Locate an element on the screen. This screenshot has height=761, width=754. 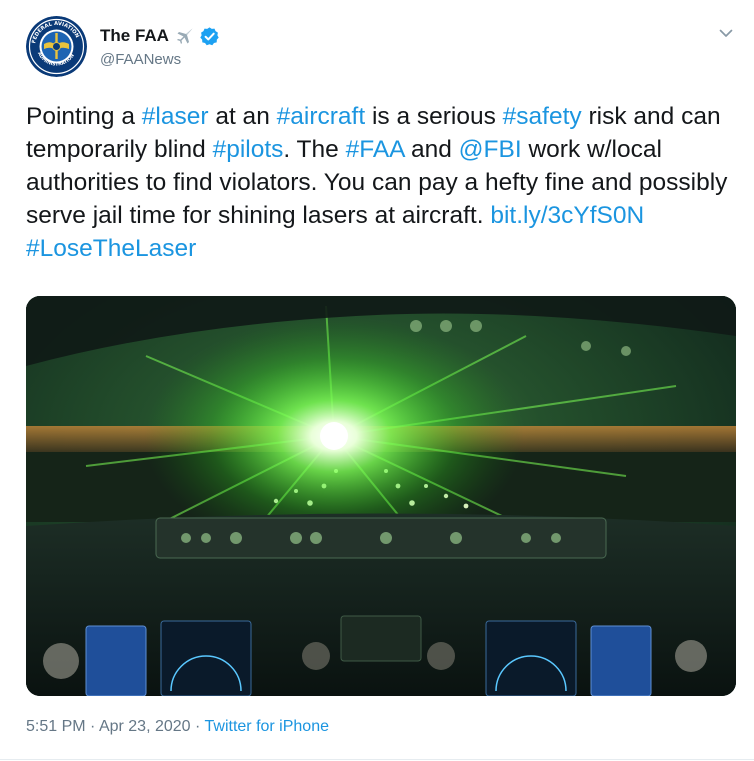
tweet-link: #safety is located at coordinates (542, 116).